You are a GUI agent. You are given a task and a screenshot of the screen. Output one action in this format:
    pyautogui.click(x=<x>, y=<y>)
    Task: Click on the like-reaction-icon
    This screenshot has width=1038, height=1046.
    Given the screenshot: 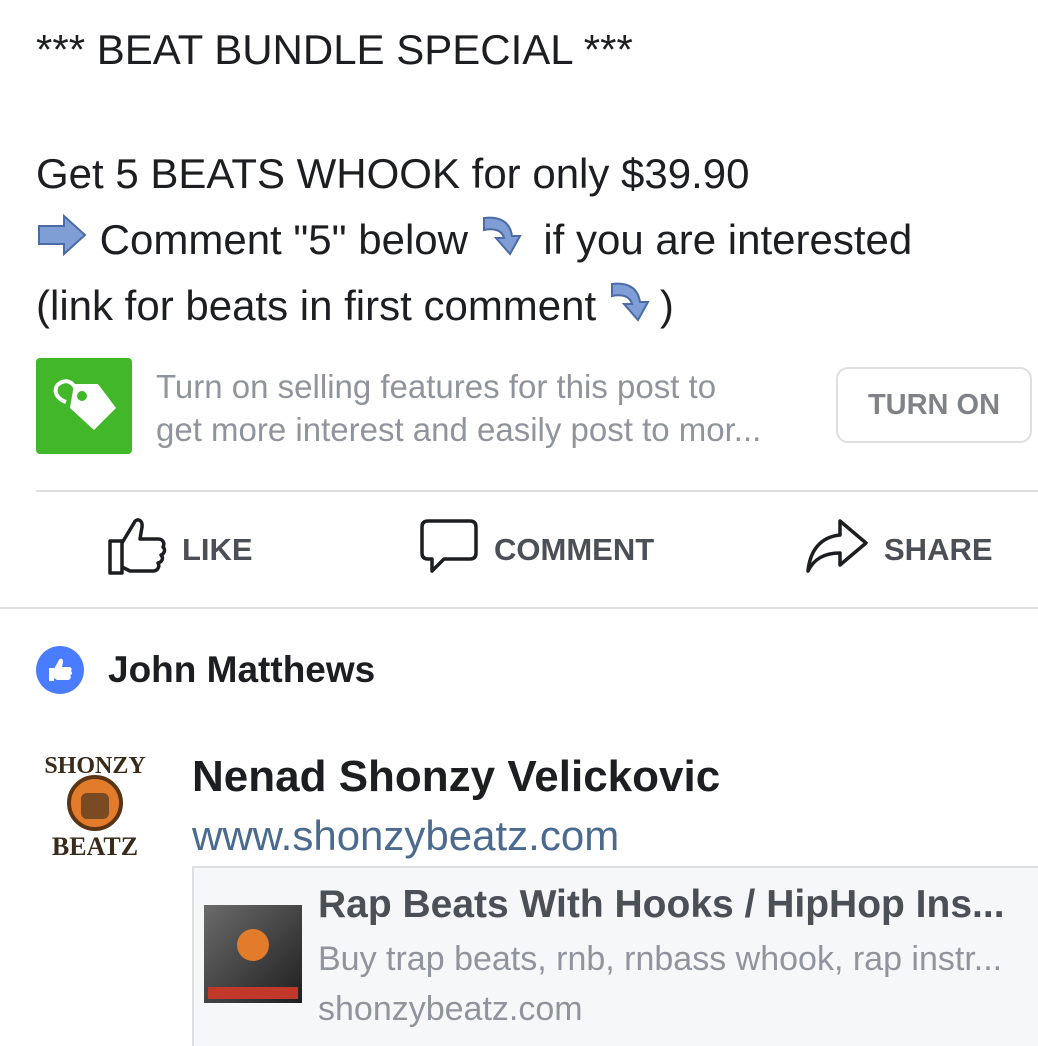 What is the action you would take?
    pyautogui.click(x=60, y=670)
    